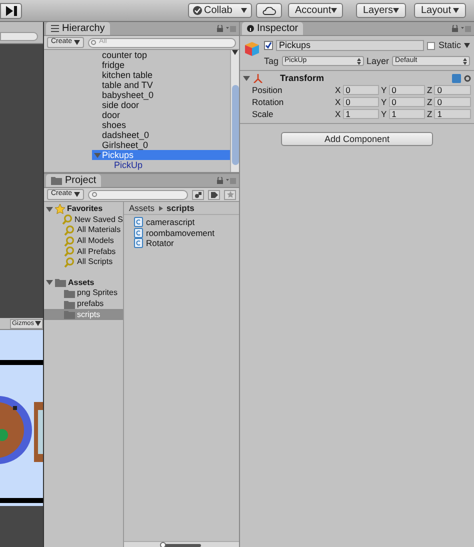 Image resolution: width=474 pixels, height=547 pixels. What do you see at coordinates (258, 78) in the screenshot?
I see `axis-icon` at bounding box center [258, 78].